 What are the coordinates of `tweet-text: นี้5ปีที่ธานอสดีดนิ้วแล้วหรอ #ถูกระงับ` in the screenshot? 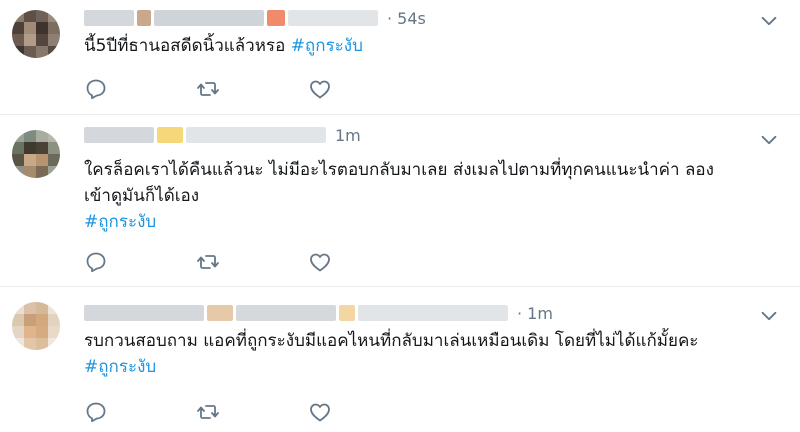 It's located at (424, 46).